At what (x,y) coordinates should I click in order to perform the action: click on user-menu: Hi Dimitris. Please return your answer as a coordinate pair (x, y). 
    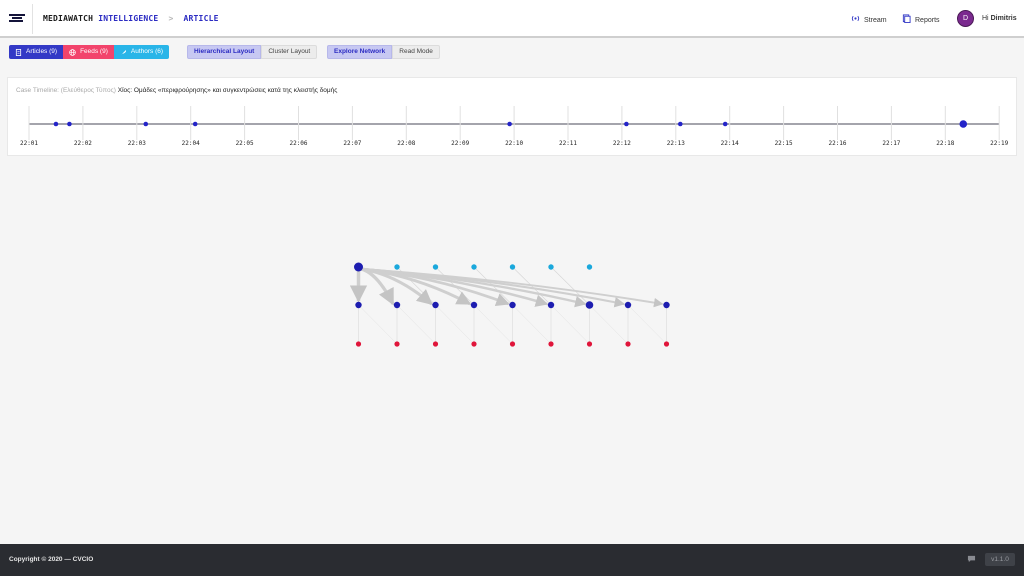
    Looking at the image, I should click on (999, 18).